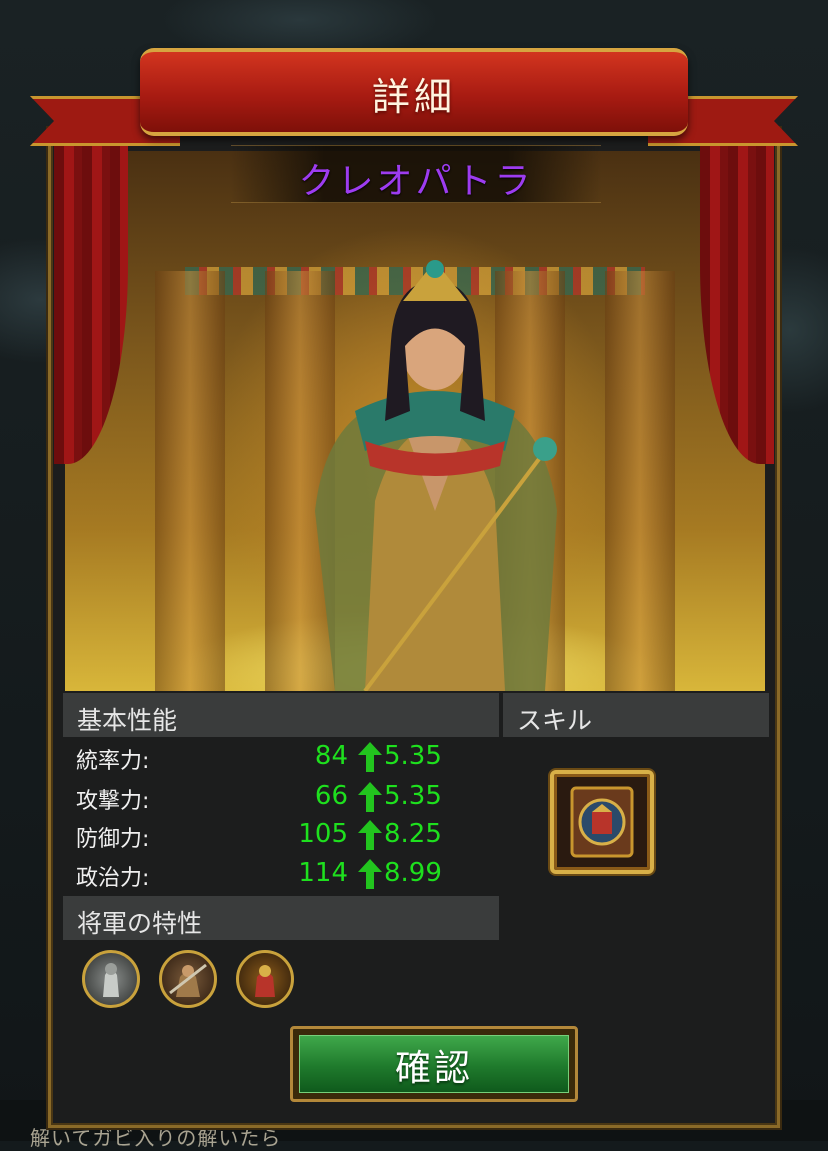 The height and width of the screenshot is (1151, 828). I want to click on trait-soldier-icon, so click(265, 979).